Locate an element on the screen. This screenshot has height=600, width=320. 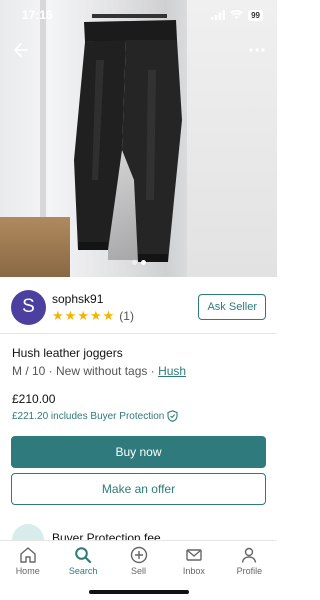
avatar: S is located at coordinates (28, 307).